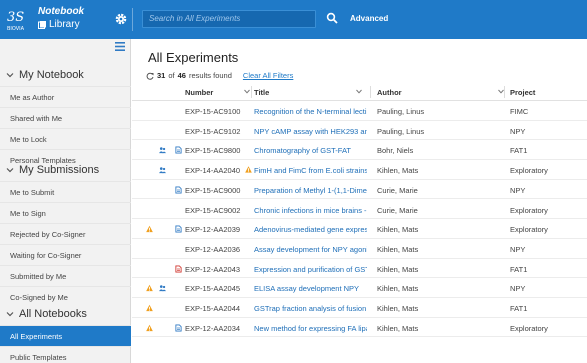  What do you see at coordinates (120, 46) in the screenshot?
I see `hamburger-menu-icon` at bounding box center [120, 46].